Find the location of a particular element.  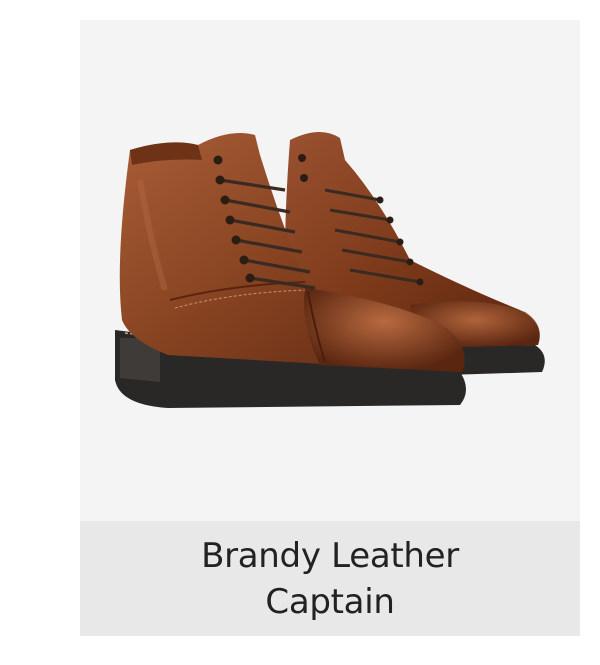

product-title: Brandy Leather Captain is located at coordinates (330, 579).